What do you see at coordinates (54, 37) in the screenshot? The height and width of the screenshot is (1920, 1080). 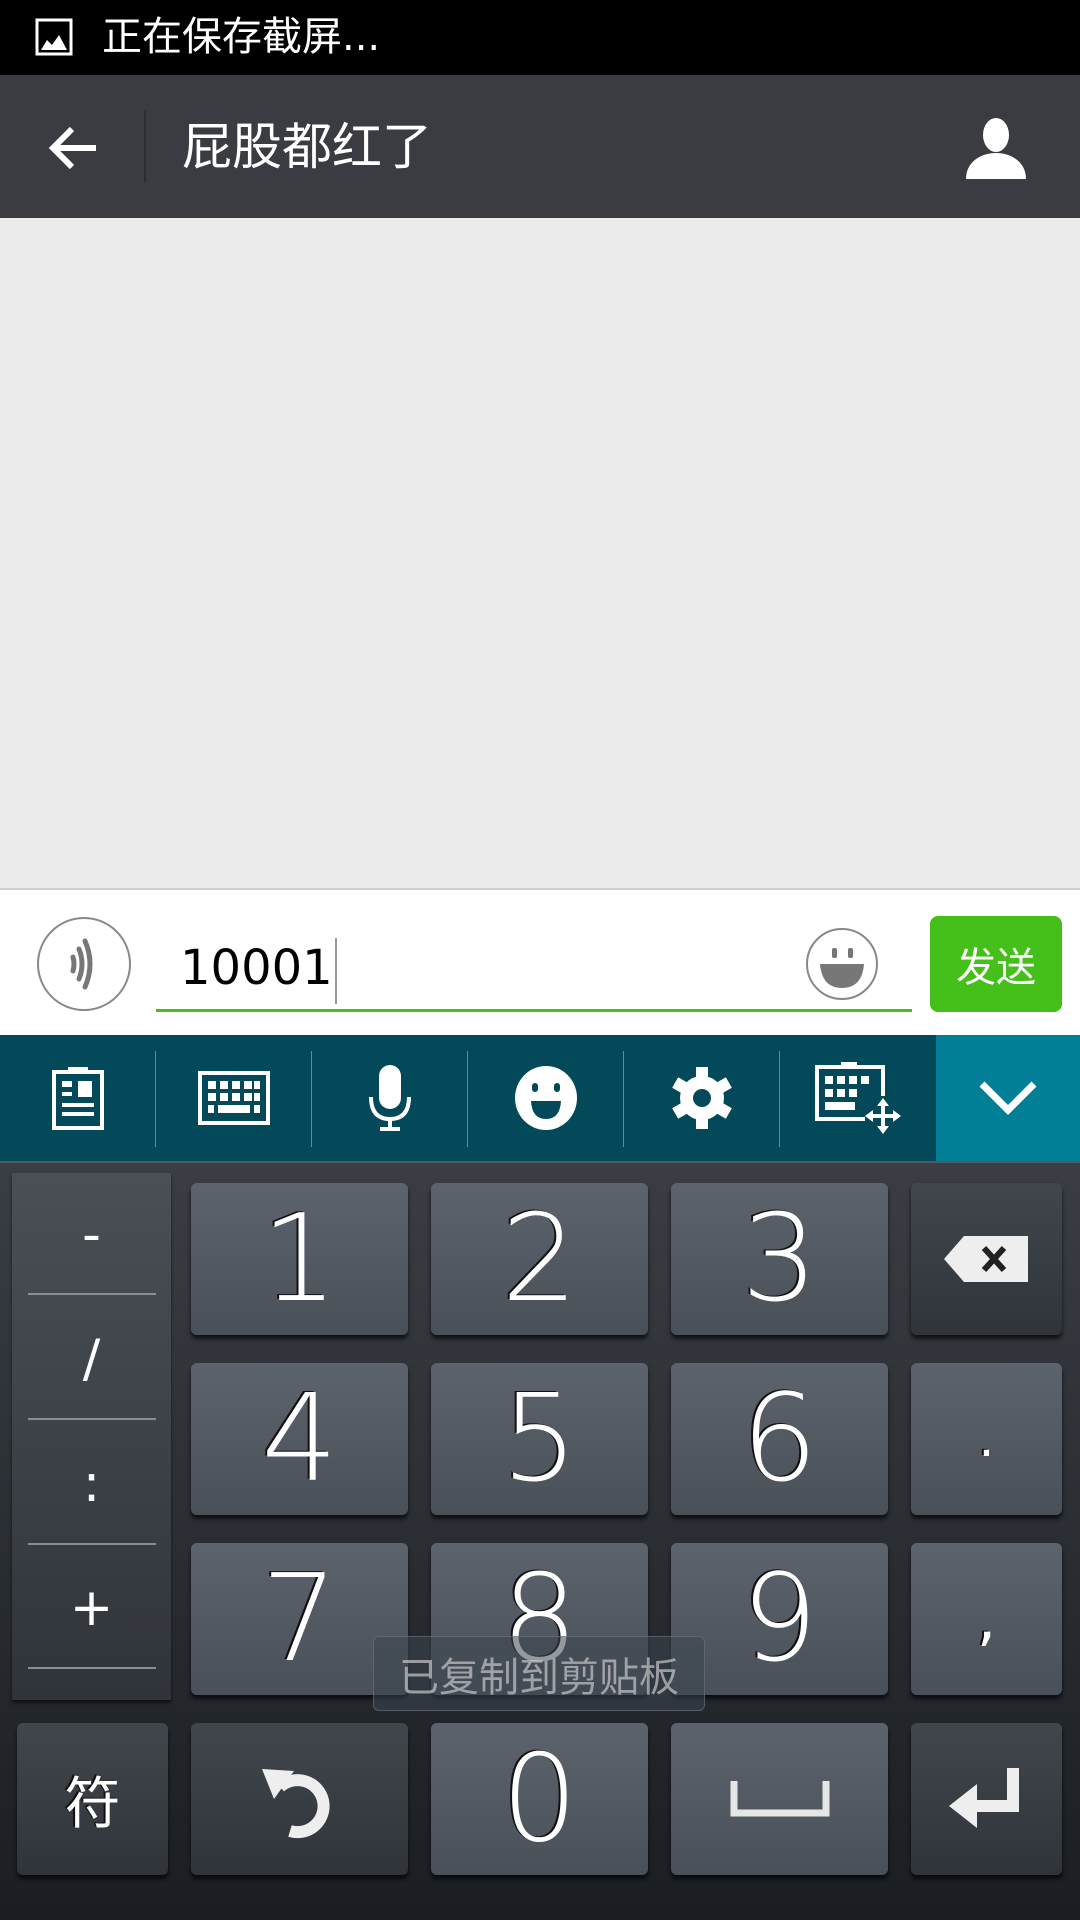 I see `image-icon` at bounding box center [54, 37].